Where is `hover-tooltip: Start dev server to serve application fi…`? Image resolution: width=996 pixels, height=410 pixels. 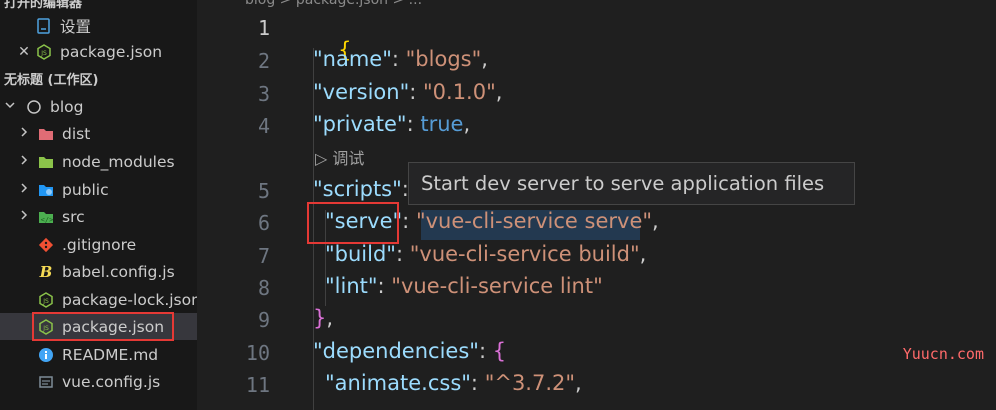
hover-tooltip: Start dev server to serve application fi… is located at coordinates (631, 183).